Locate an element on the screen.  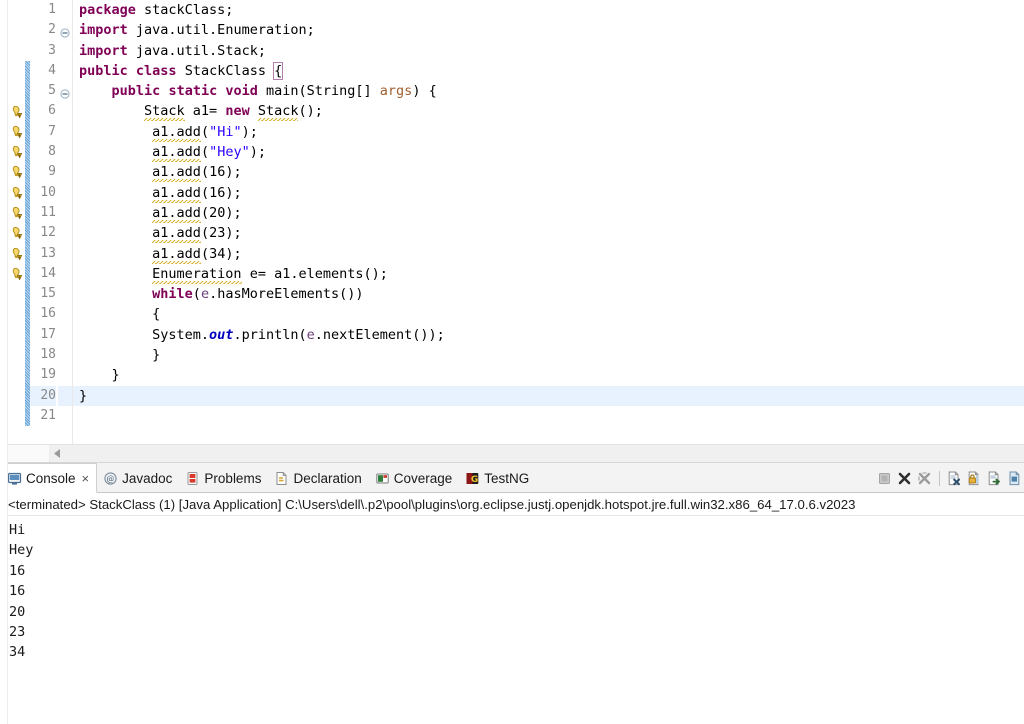
tab-testng: G TestNG is located at coordinates (497, 478).